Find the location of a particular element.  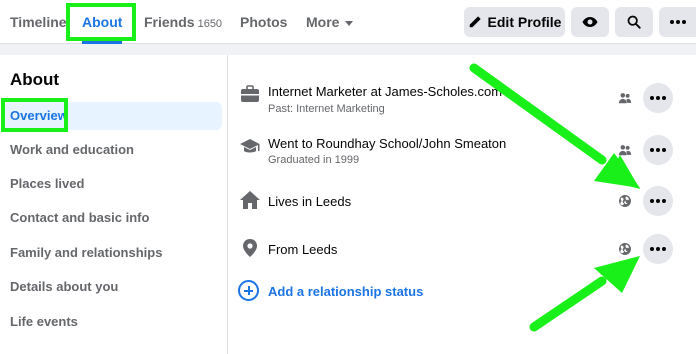

more-options-button is located at coordinates (677, 22).